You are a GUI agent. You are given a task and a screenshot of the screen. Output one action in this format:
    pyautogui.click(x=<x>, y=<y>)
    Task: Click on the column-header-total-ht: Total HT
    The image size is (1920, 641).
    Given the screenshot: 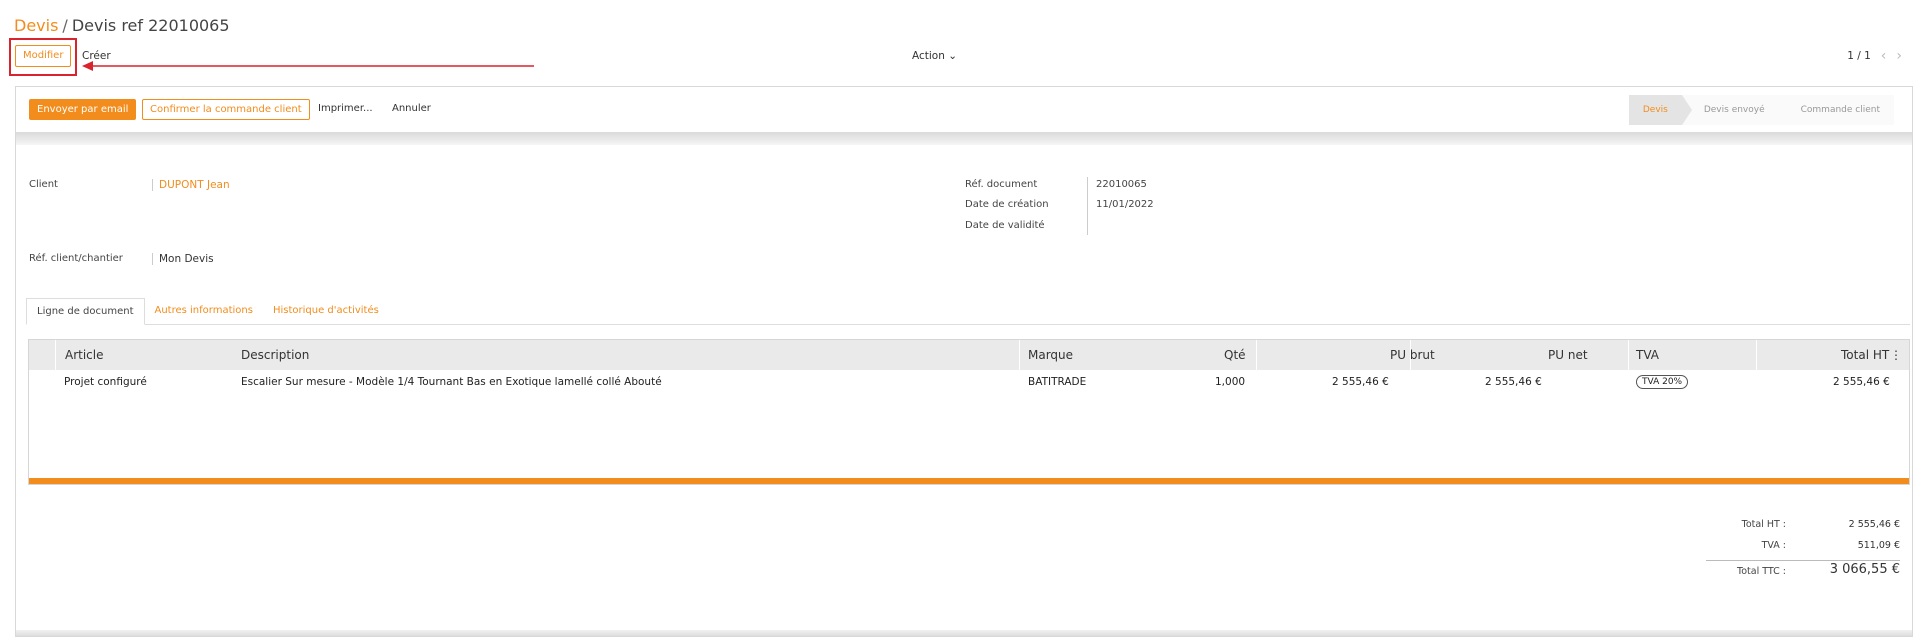 What is the action you would take?
    pyautogui.click(x=1865, y=355)
    